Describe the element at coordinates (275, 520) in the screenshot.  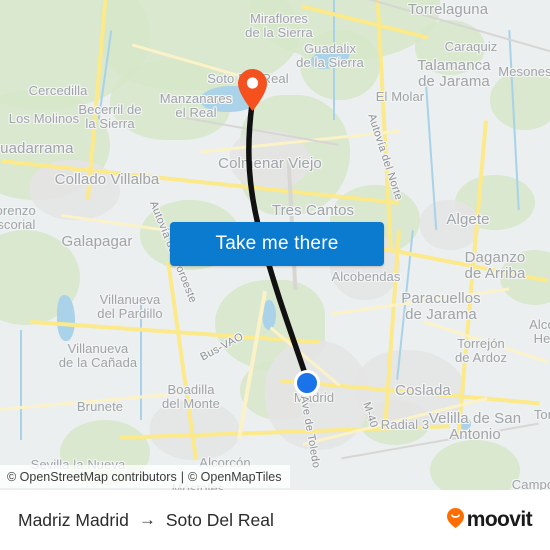
I see `footer-bar: Madriz Madrid → Soto Del Real moovit` at that location.